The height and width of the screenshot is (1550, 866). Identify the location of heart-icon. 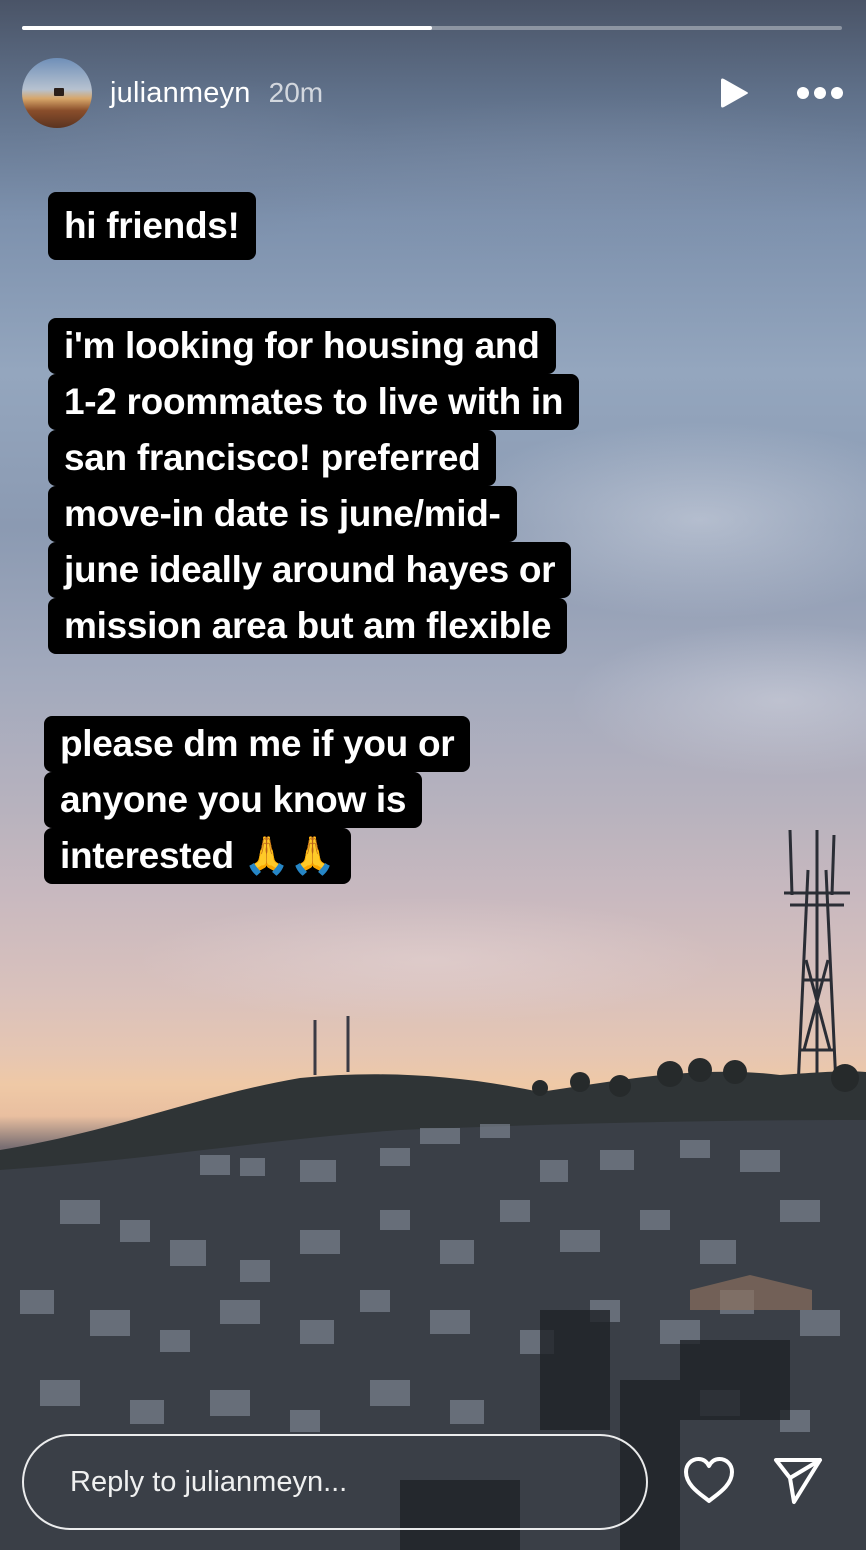
(709, 1481).